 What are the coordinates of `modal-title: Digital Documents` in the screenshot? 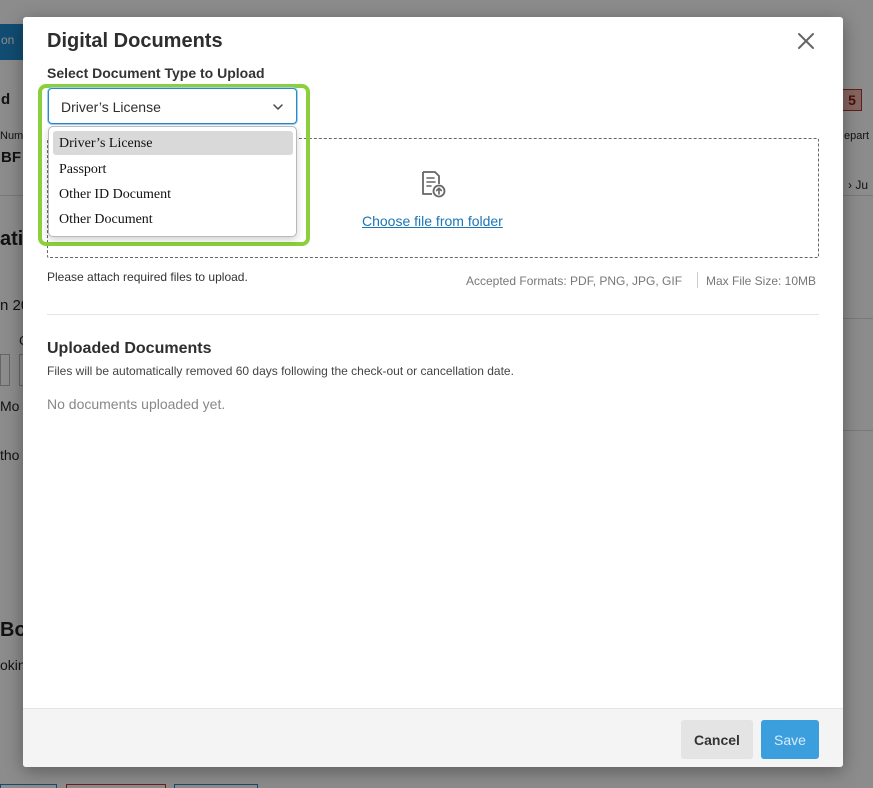 It's located at (135, 41).